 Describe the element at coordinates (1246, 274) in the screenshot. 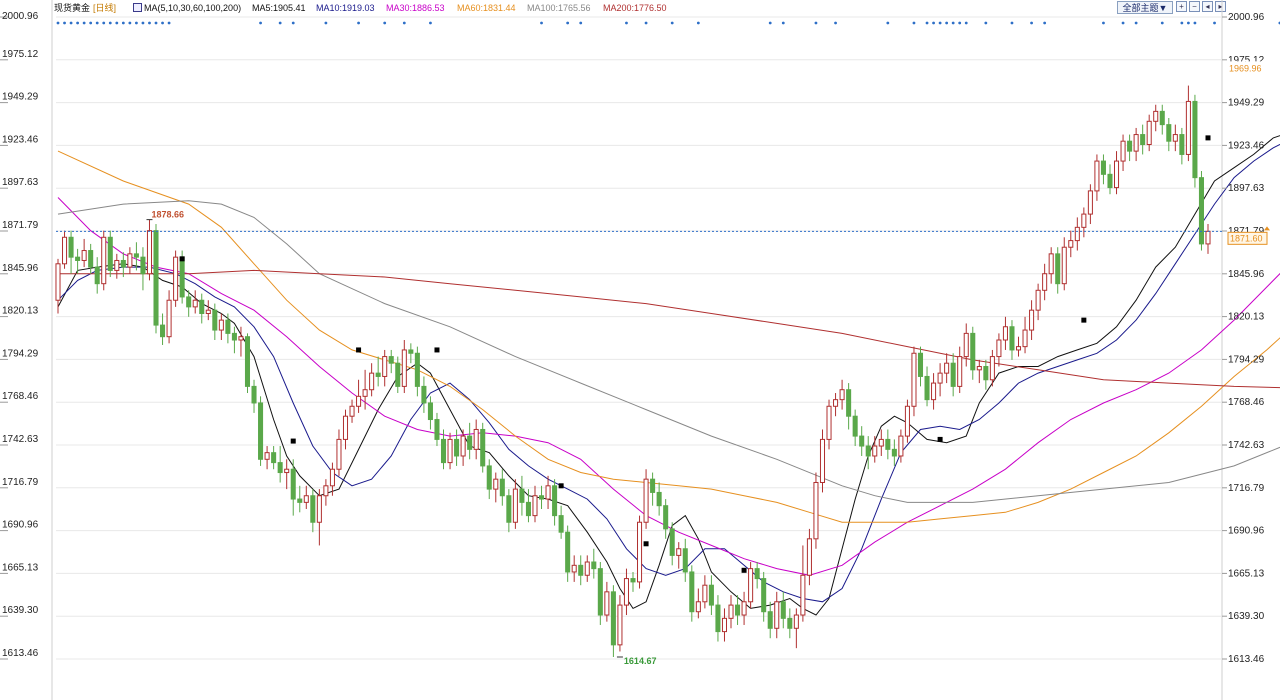

I see `y-tick-label-right: 1845.96` at that location.